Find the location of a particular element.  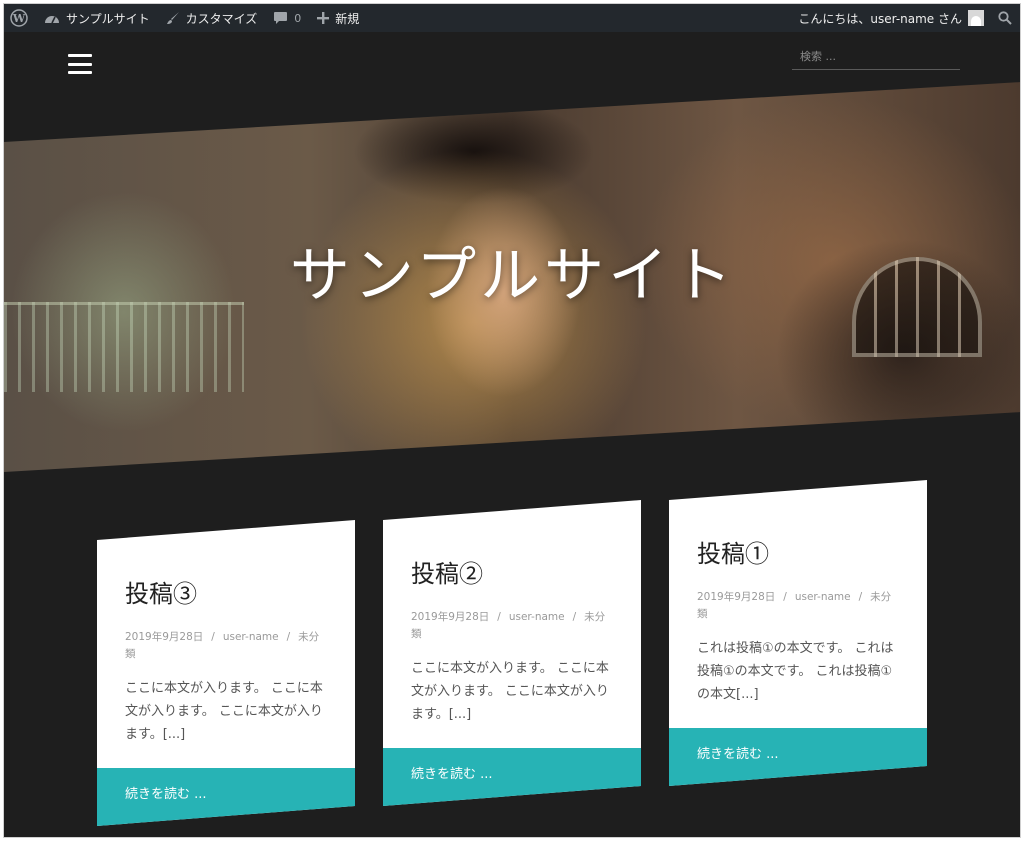

comments-count: 0 is located at coordinates (298, 18).